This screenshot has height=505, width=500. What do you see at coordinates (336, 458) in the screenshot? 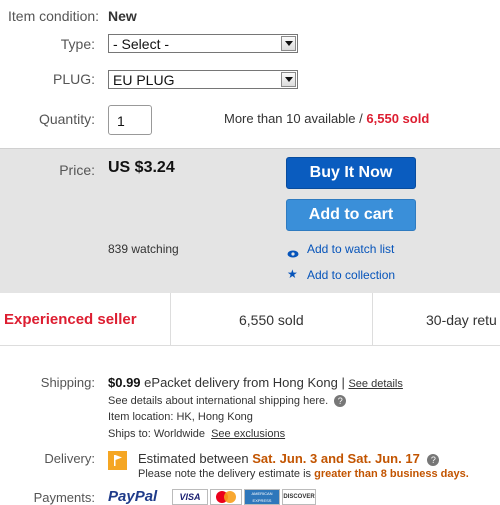
I see `delivery-dates: Sat. Jun. 3 and Sat. Jun. 17` at bounding box center [336, 458].